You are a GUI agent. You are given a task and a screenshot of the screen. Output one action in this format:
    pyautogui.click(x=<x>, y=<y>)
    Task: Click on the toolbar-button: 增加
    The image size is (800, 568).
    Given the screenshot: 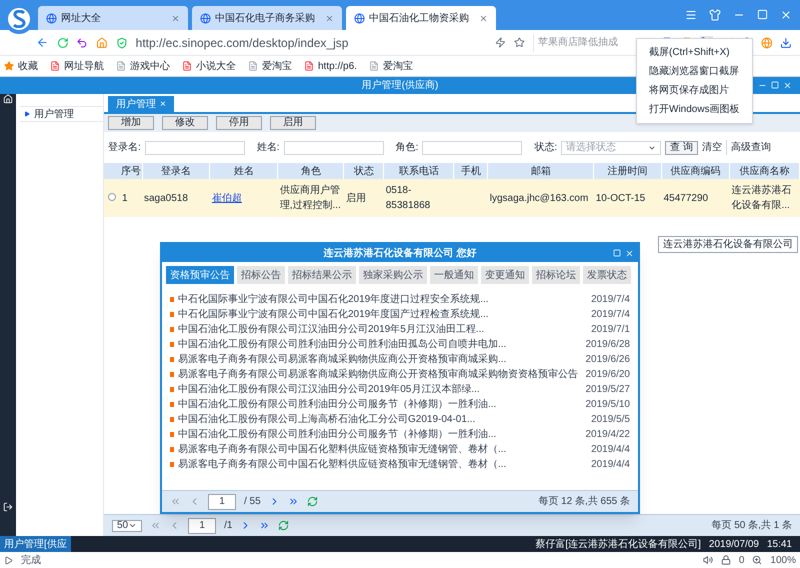 What is the action you would take?
    pyautogui.click(x=131, y=123)
    